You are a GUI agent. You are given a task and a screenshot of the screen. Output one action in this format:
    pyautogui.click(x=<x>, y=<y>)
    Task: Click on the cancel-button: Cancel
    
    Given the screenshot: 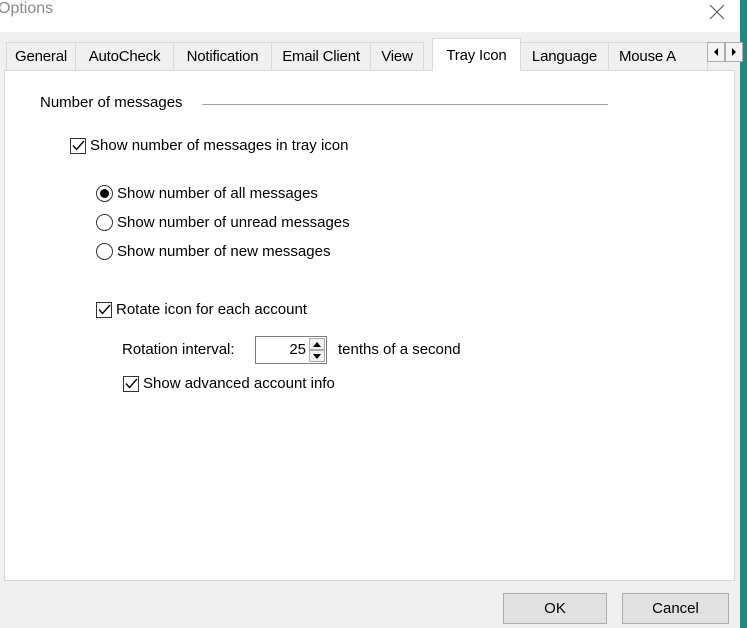 What is the action you would take?
    pyautogui.click(x=675, y=608)
    